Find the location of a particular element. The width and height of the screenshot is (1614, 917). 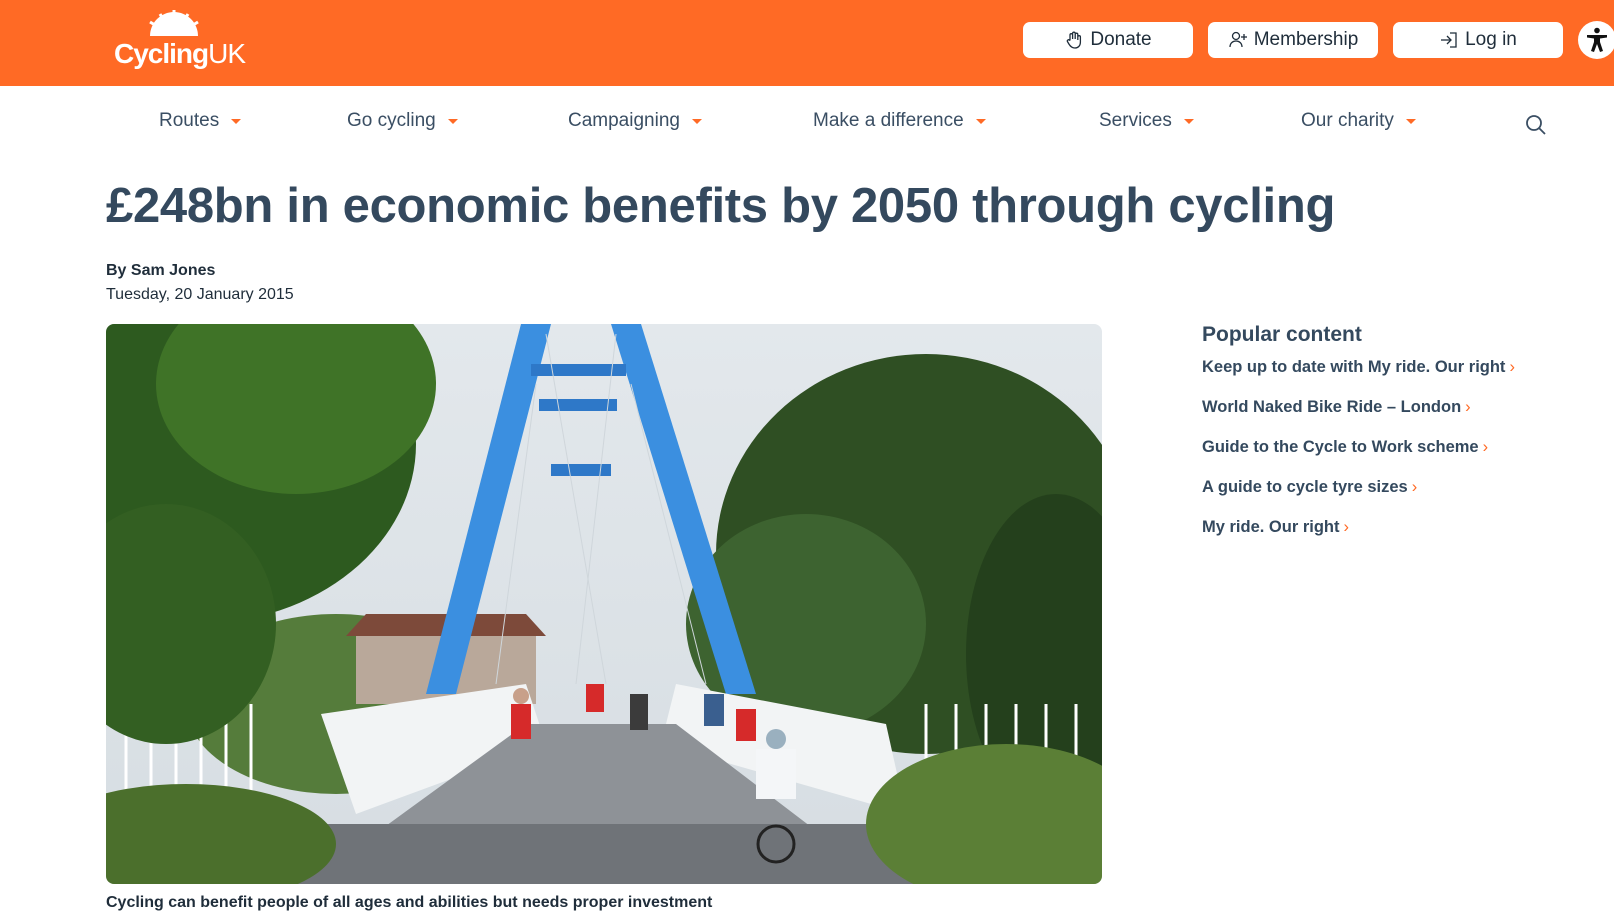

accessibility-icon is located at coordinates (1597, 39).